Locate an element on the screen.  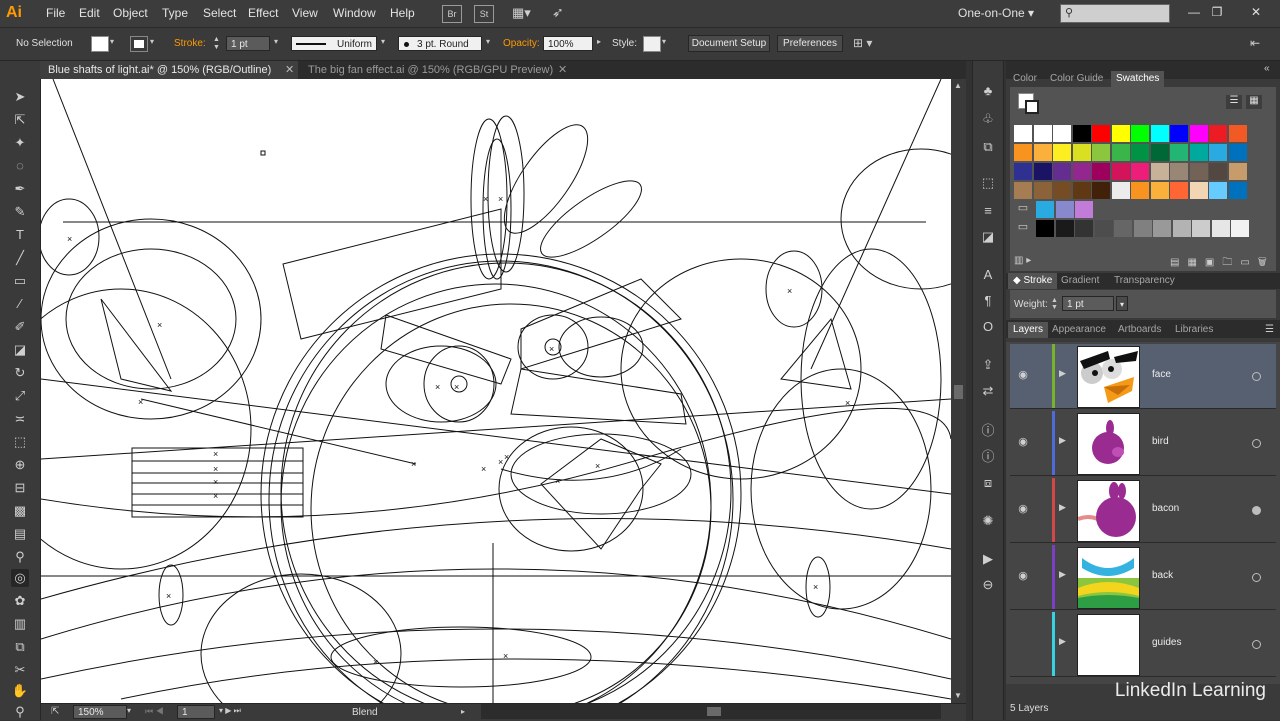
pen-tool-icon: ✒ is located at coordinates (20, 189).